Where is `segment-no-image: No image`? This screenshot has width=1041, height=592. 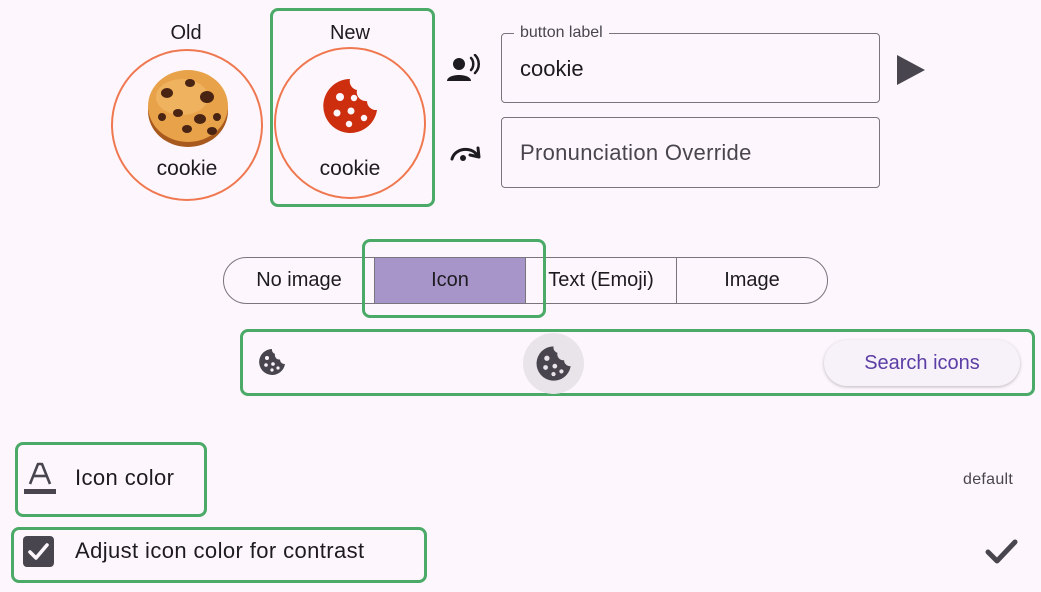
segment-no-image: No image is located at coordinates (299, 280).